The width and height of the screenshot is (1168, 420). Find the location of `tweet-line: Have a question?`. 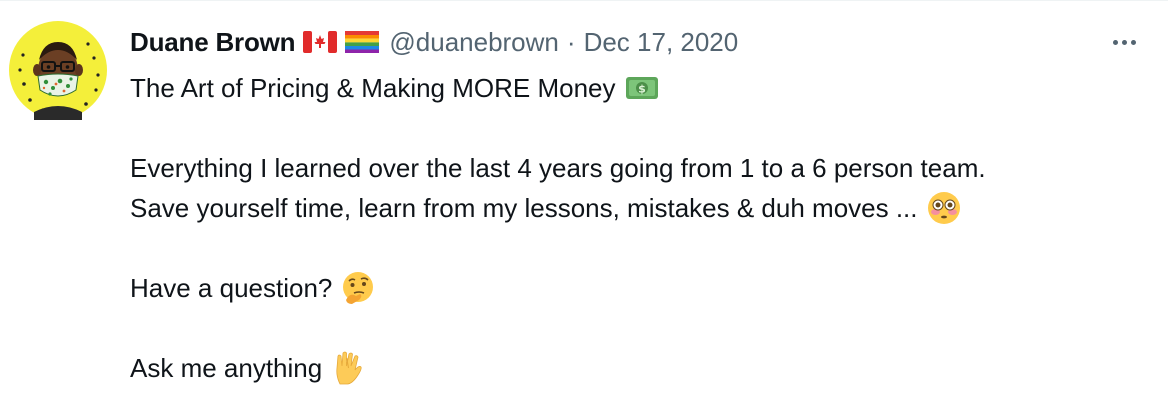

tweet-line: Have a question? is located at coordinates (640, 288).